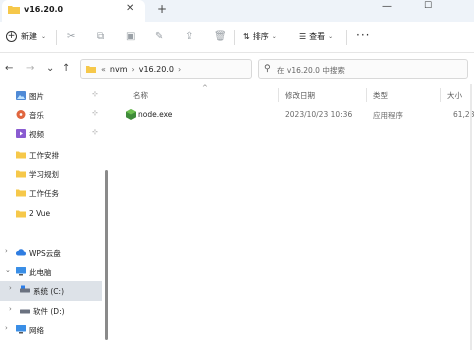 The image size is (474, 350). I want to click on title-bar: v16.20.0 ✕ + — ☐, so click(237, 11).